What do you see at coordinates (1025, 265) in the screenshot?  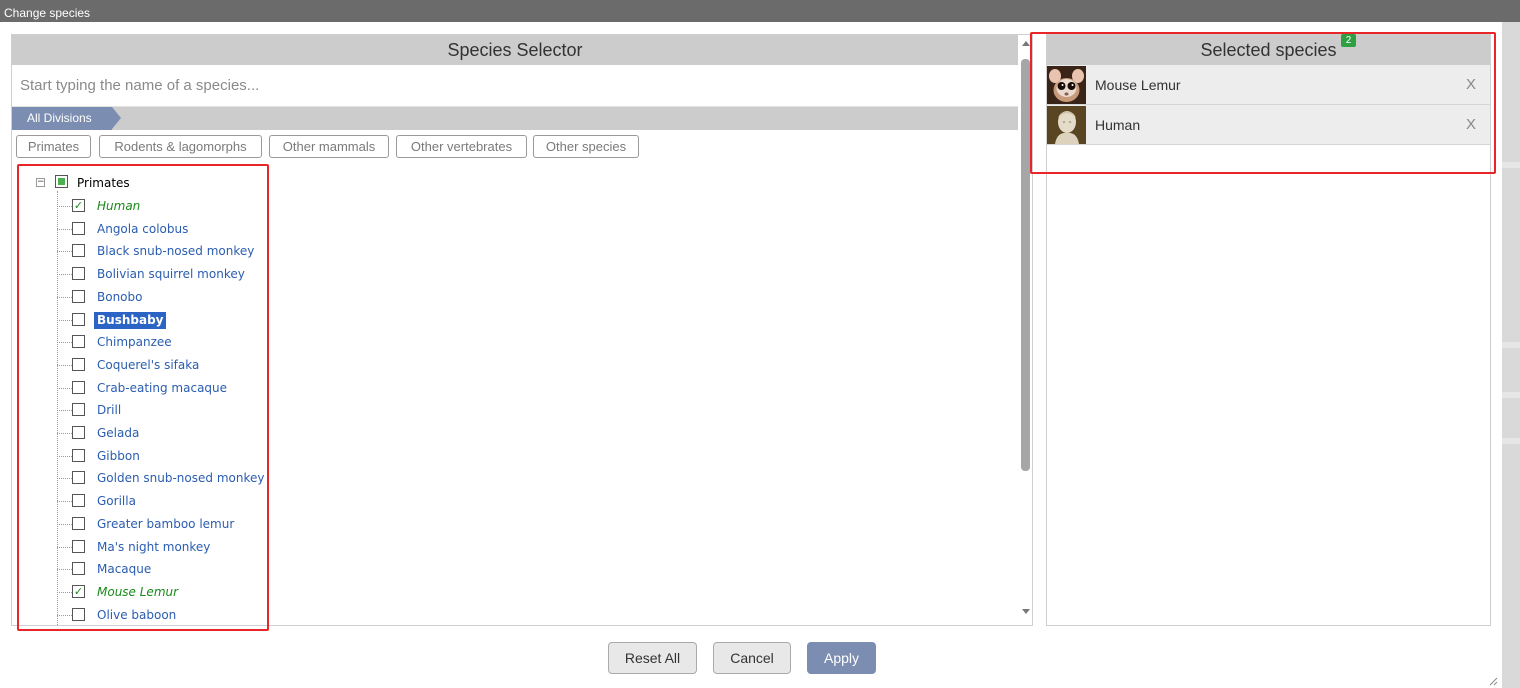 I see `scrollbar-thumb` at bounding box center [1025, 265].